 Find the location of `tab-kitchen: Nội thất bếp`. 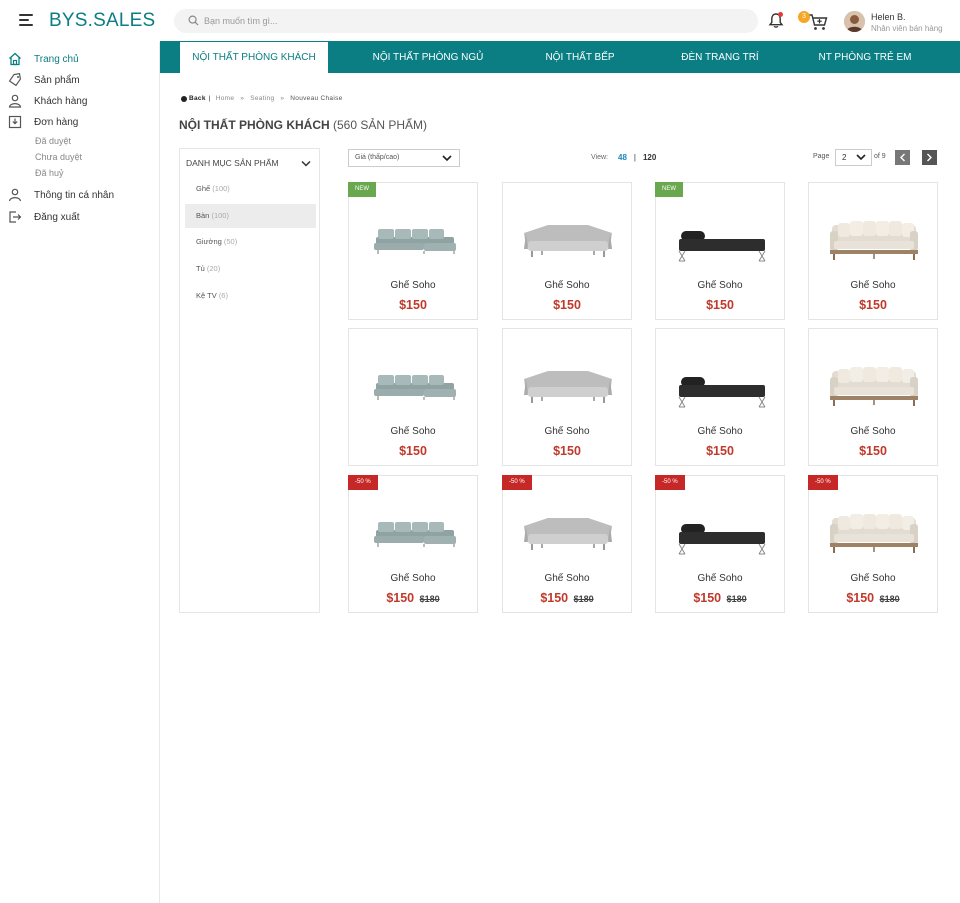

tab-kitchen: Nội thất bếp is located at coordinates (580, 57).